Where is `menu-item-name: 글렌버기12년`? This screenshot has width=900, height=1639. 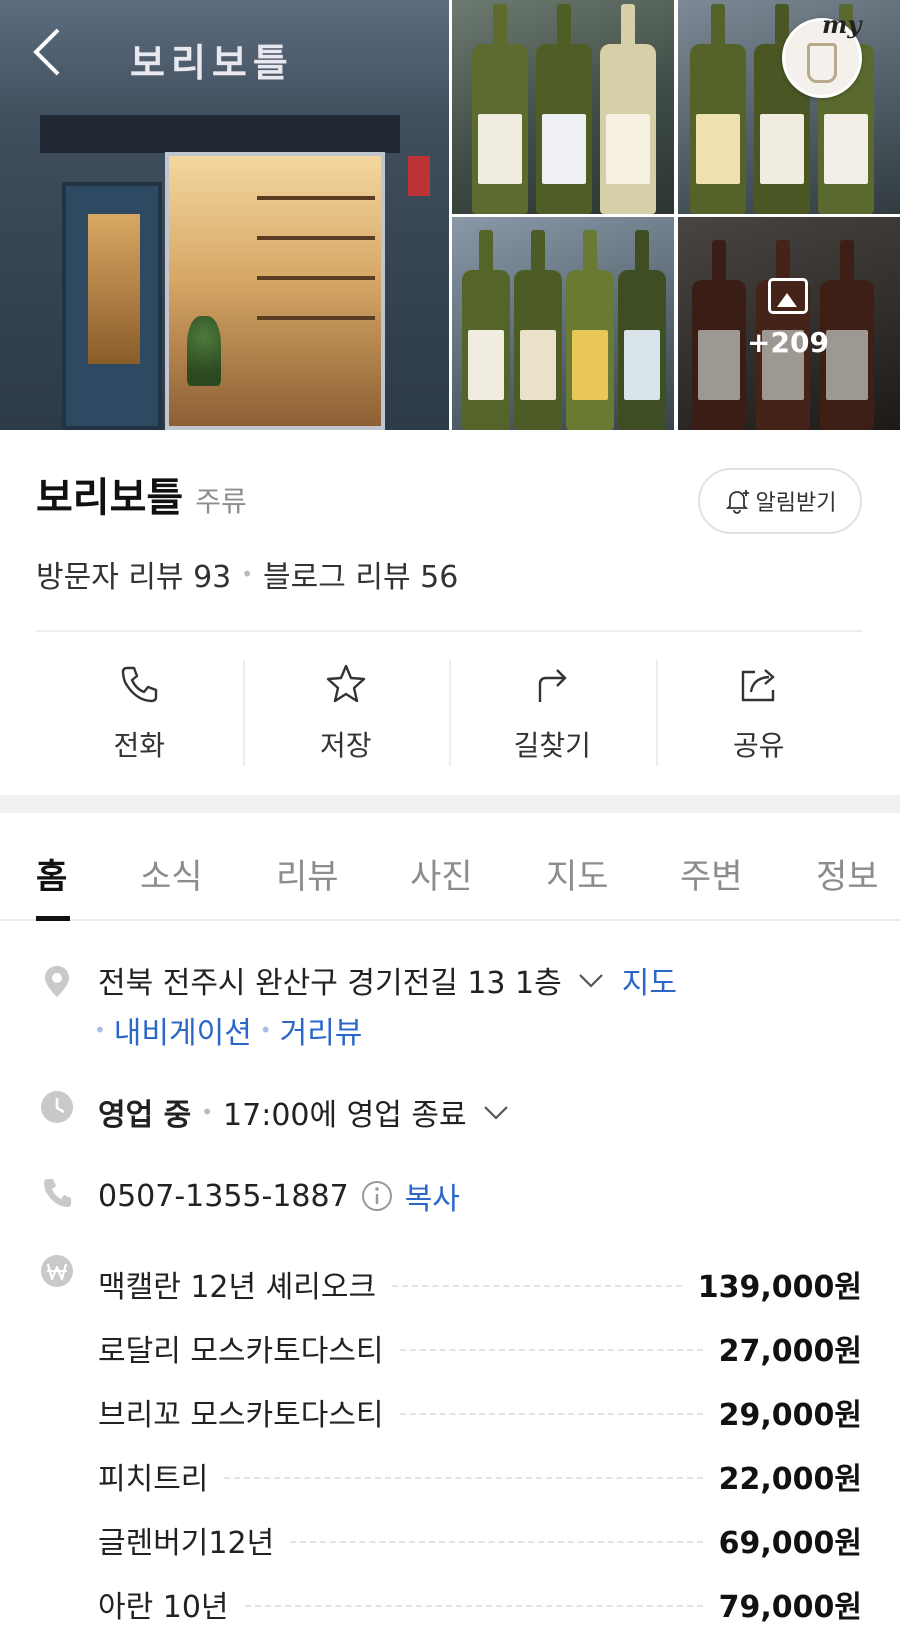 menu-item-name: 글렌버기12년 is located at coordinates (186, 1543).